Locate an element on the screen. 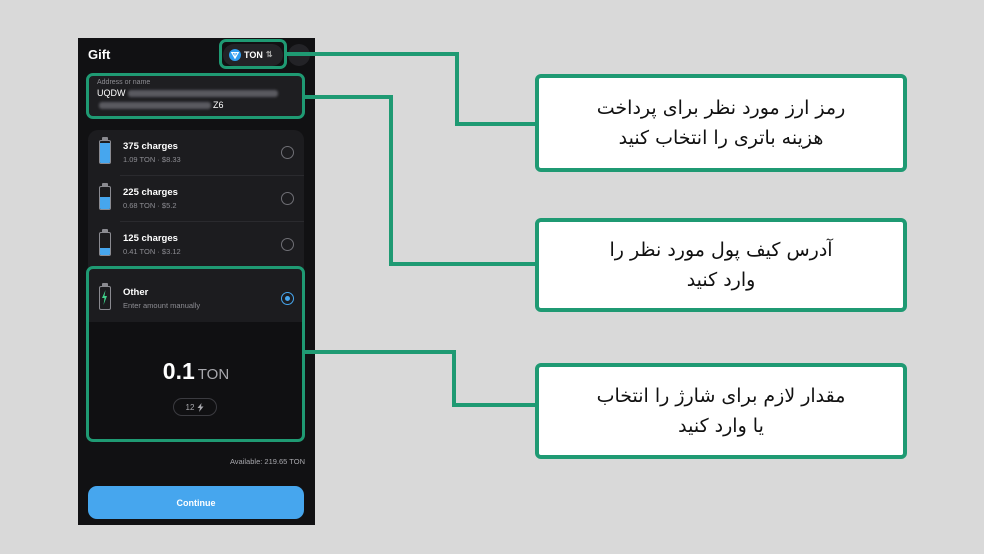 The height and width of the screenshot is (554, 984). connector-currency is located at coordinates (412, 89).